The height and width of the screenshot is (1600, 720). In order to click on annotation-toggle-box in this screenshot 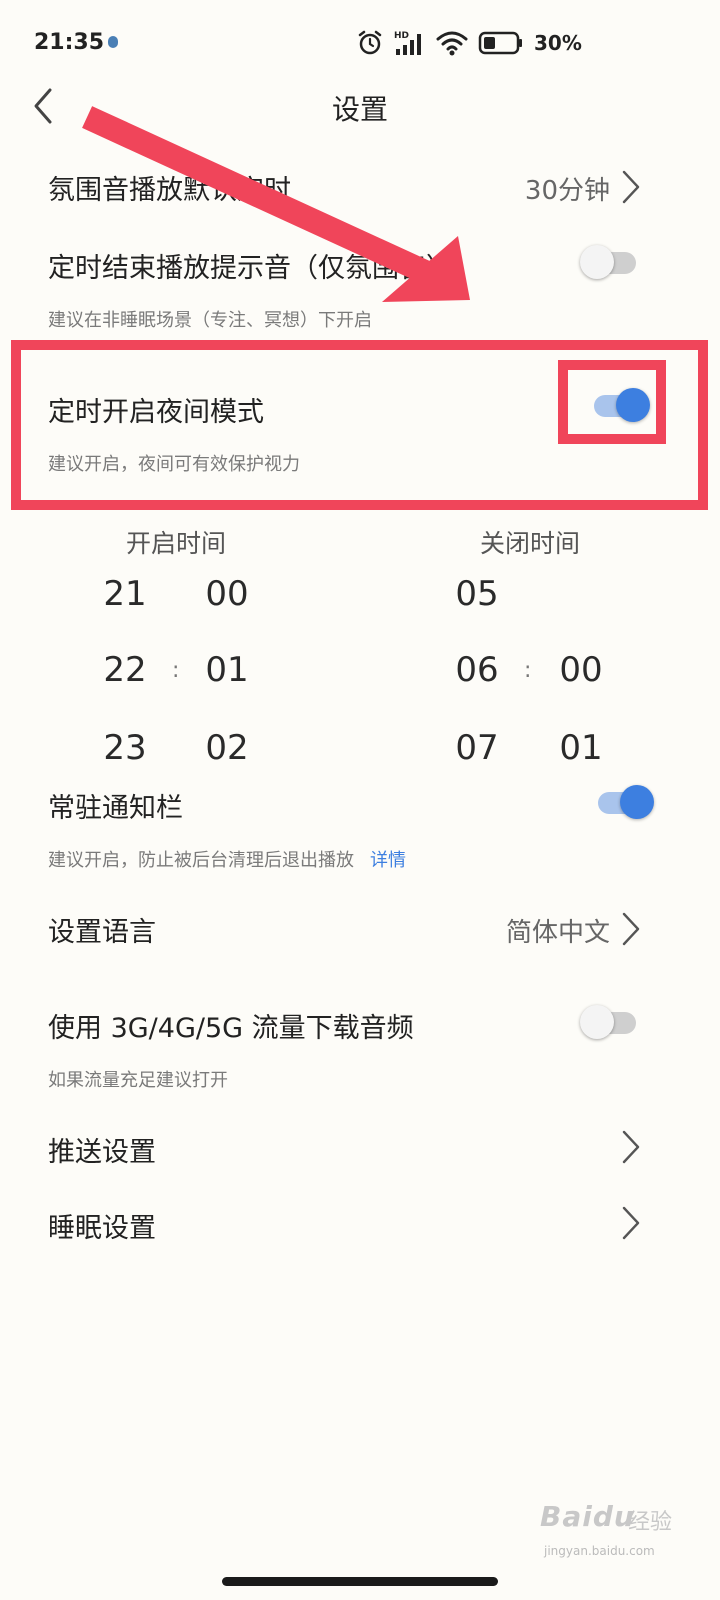, I will do `click(612, 402)`.